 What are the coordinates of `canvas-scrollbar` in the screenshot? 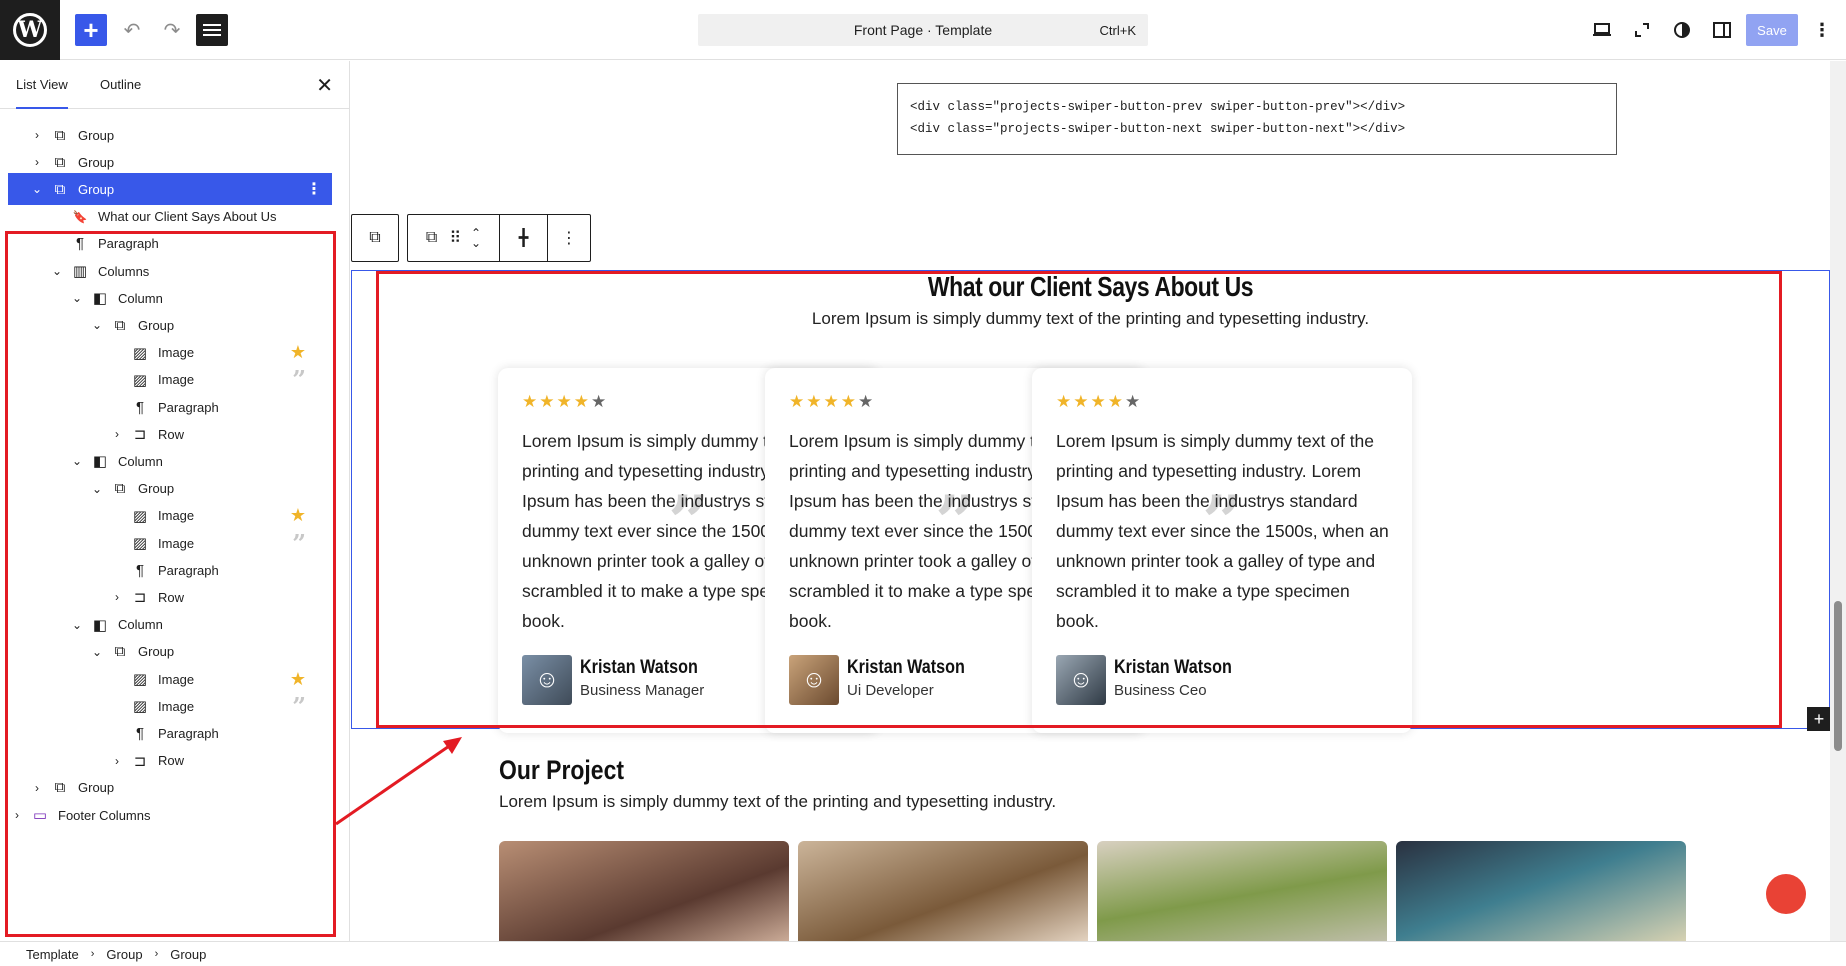 It's located at (1838, 501).